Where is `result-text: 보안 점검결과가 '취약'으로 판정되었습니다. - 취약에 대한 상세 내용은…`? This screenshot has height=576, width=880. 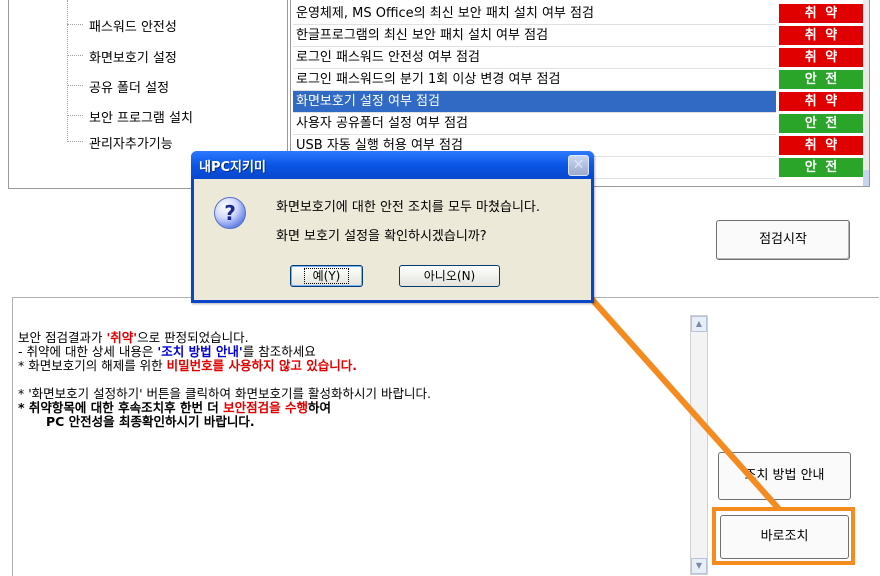 result-text: 보안 점검결과가 '취약'으로 판정되었습니다. - 취약에 대한 상세 내용은… is located at coordinates (224, 379).